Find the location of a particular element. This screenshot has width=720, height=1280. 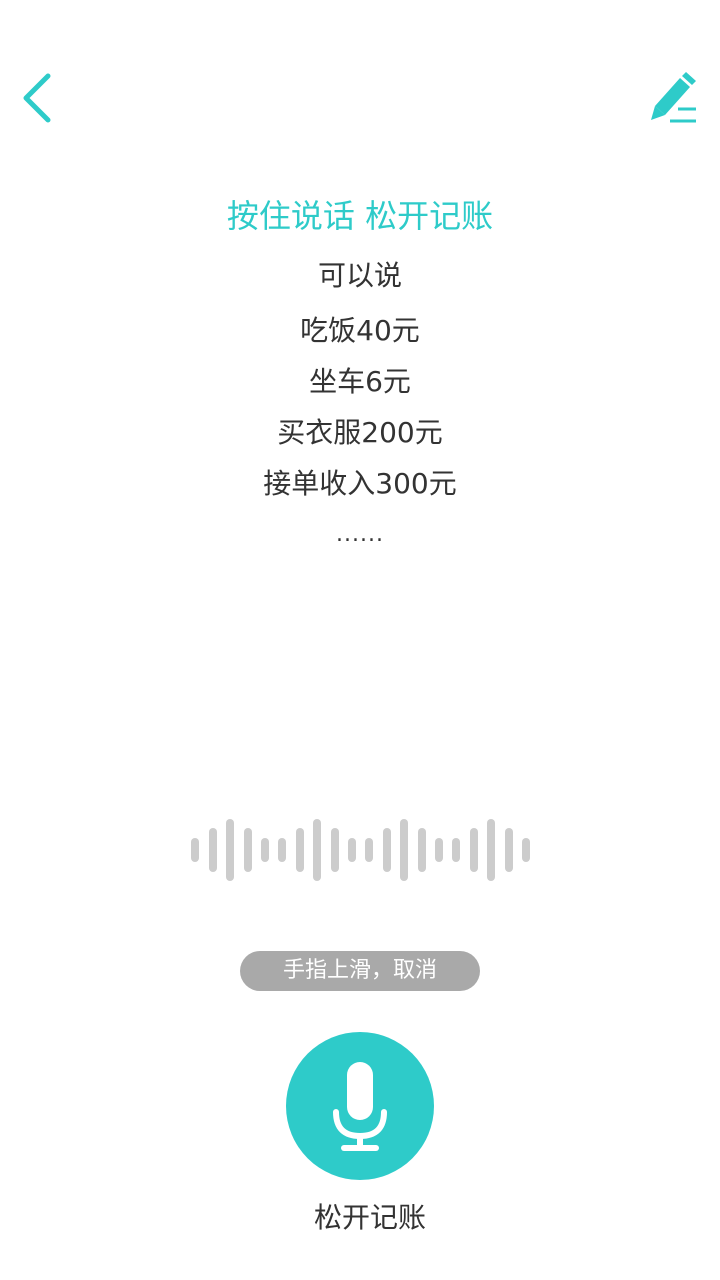

edit-button is located at coordinates (674, 98).